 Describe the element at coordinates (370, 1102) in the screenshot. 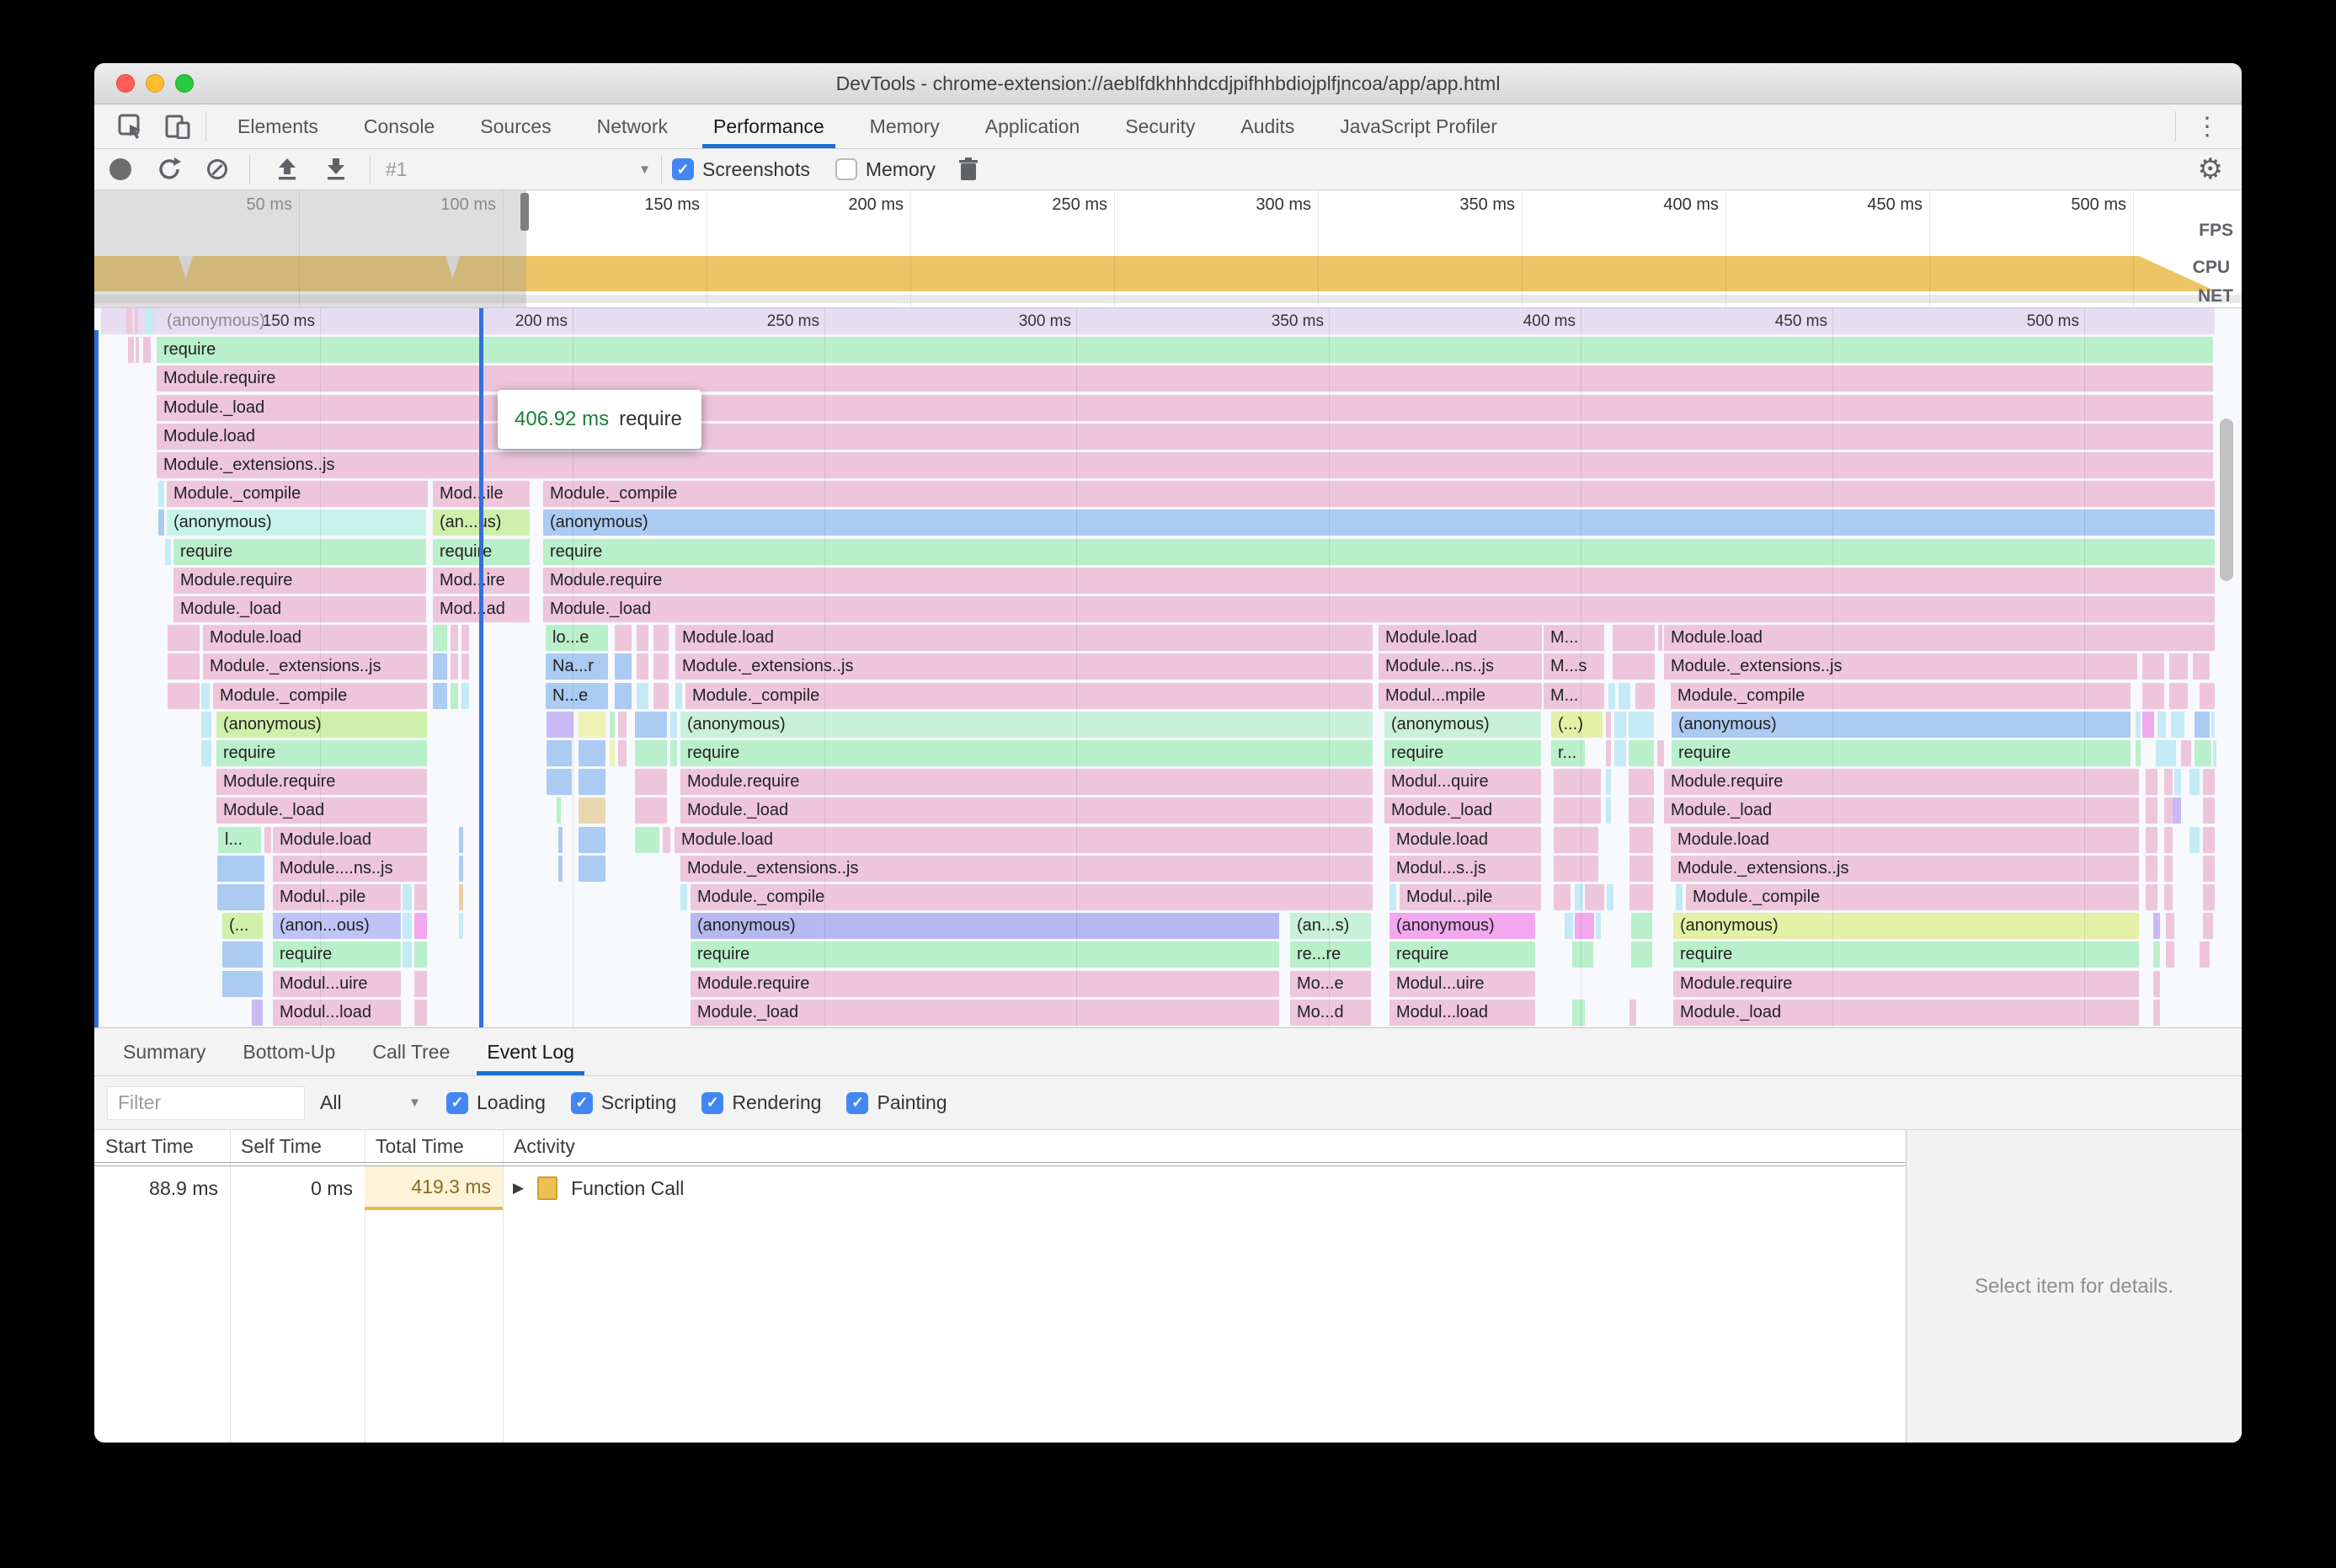

I see `duration-filter-select: All ▼` at that location.